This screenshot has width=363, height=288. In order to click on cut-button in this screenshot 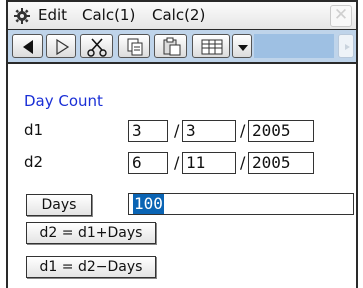, I will do `click(96, 46)`.